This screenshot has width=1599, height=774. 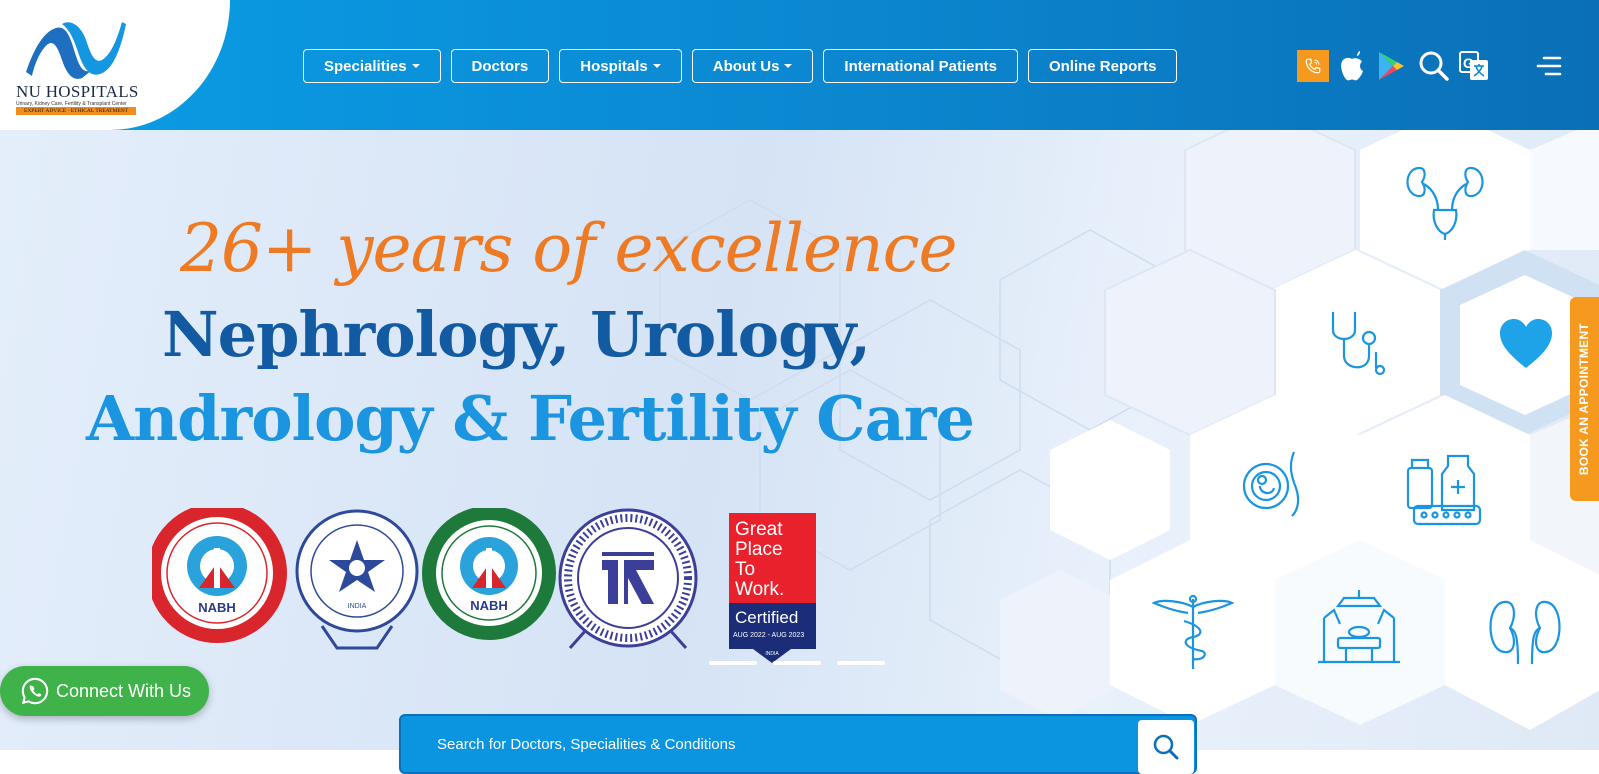 I want to click on translate-icon: G, so click(x=1473, y=65).